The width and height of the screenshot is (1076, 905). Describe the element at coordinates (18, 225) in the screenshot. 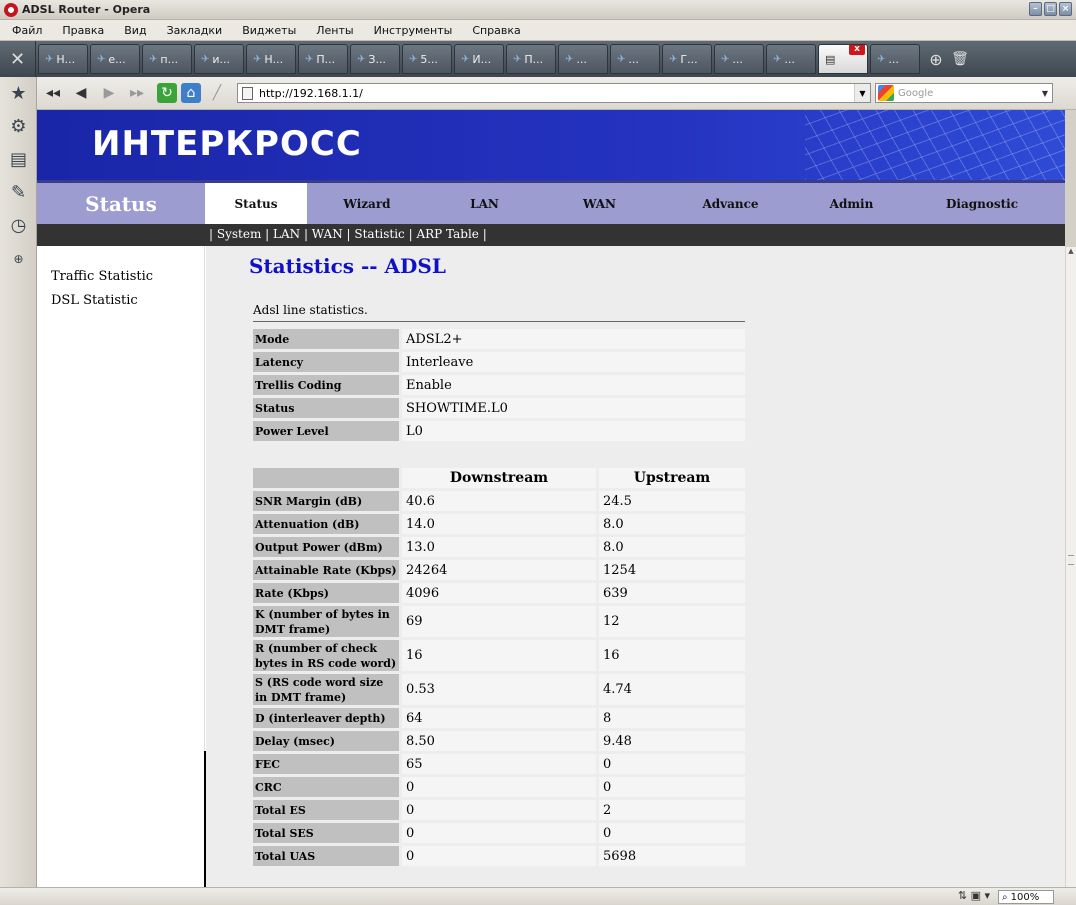

I see `history-clock-icon: ◷` at that location.